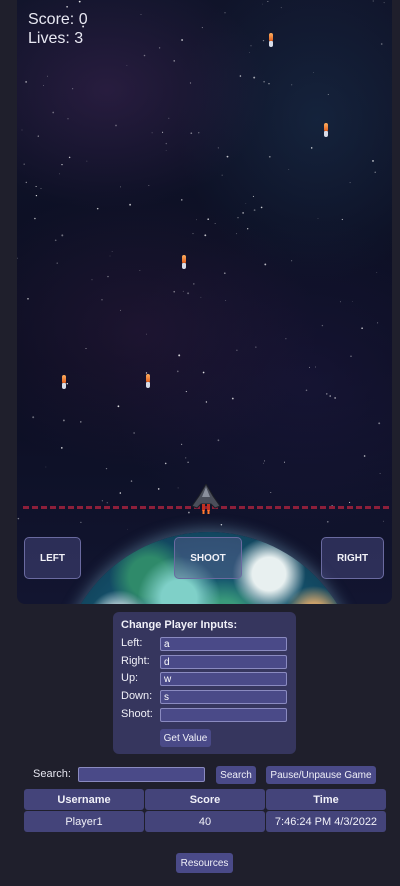 Image resolution: width=400 pixels, height=886 pixels. Describe the element at coordinates (206, 499) in the screenshot. I see `spaceship-icon` at that location.